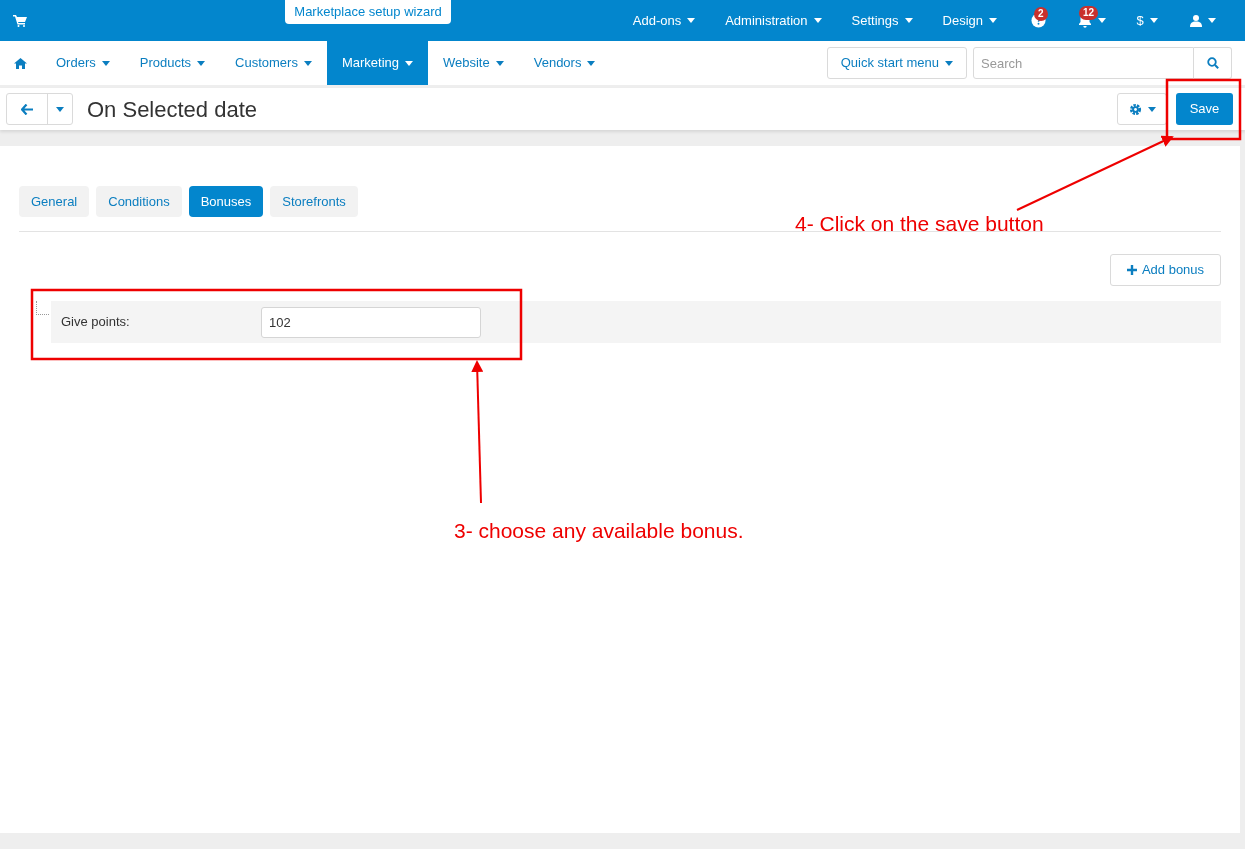 The image size is (1245, 849). I want to click on top-menu: Settings, so click(882, 20).